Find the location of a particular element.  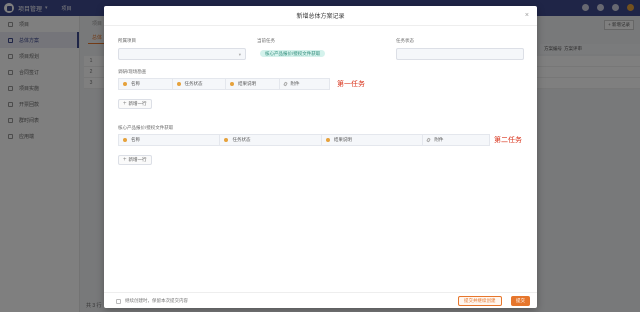

dialog-header: 新增总体方案记录 × is located at coordinates (320, 16).